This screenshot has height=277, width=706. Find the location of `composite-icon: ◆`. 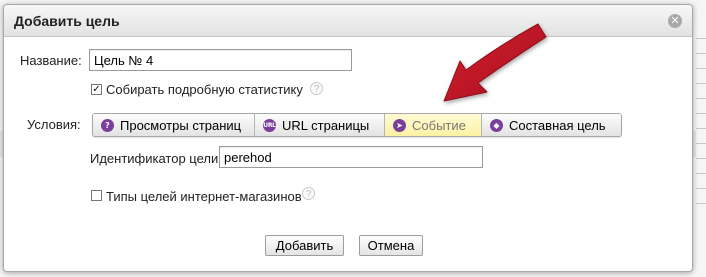

composite-icon: ◆ is located at coordinates (496, 125).